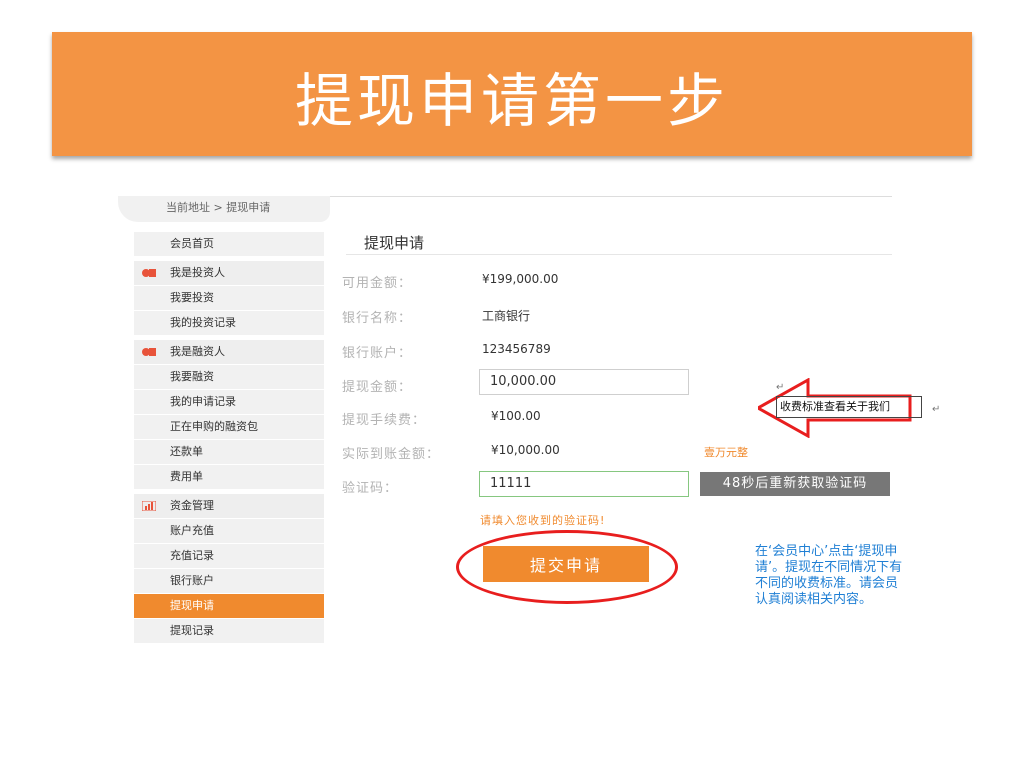 This screenshot has height=768, width=1024. What do you see at coordinates (186, 451) in the screenshot?
I see `sidebar-item-label: 还款单` at bounding box center [186, 451].